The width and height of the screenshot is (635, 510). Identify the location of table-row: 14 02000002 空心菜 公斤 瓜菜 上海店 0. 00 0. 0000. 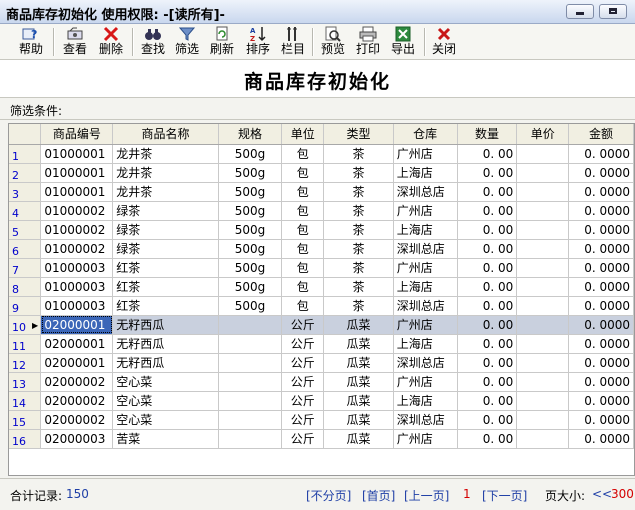
(321, 401).